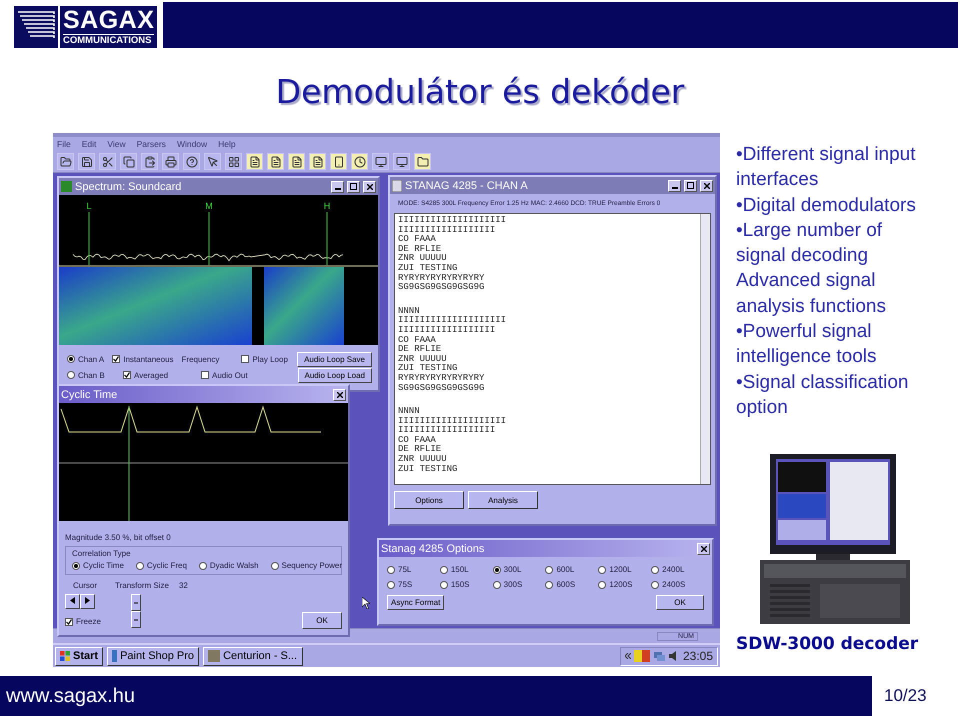  Describe the element at coordinates (397, 186) in the screenshot. I see `window-icon` at that location.